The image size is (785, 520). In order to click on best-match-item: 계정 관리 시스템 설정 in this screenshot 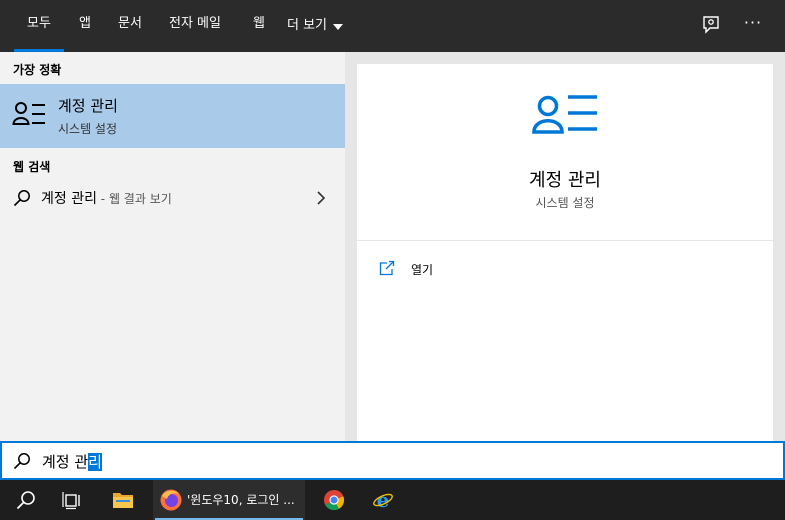, I will do `click(172, 116)`.